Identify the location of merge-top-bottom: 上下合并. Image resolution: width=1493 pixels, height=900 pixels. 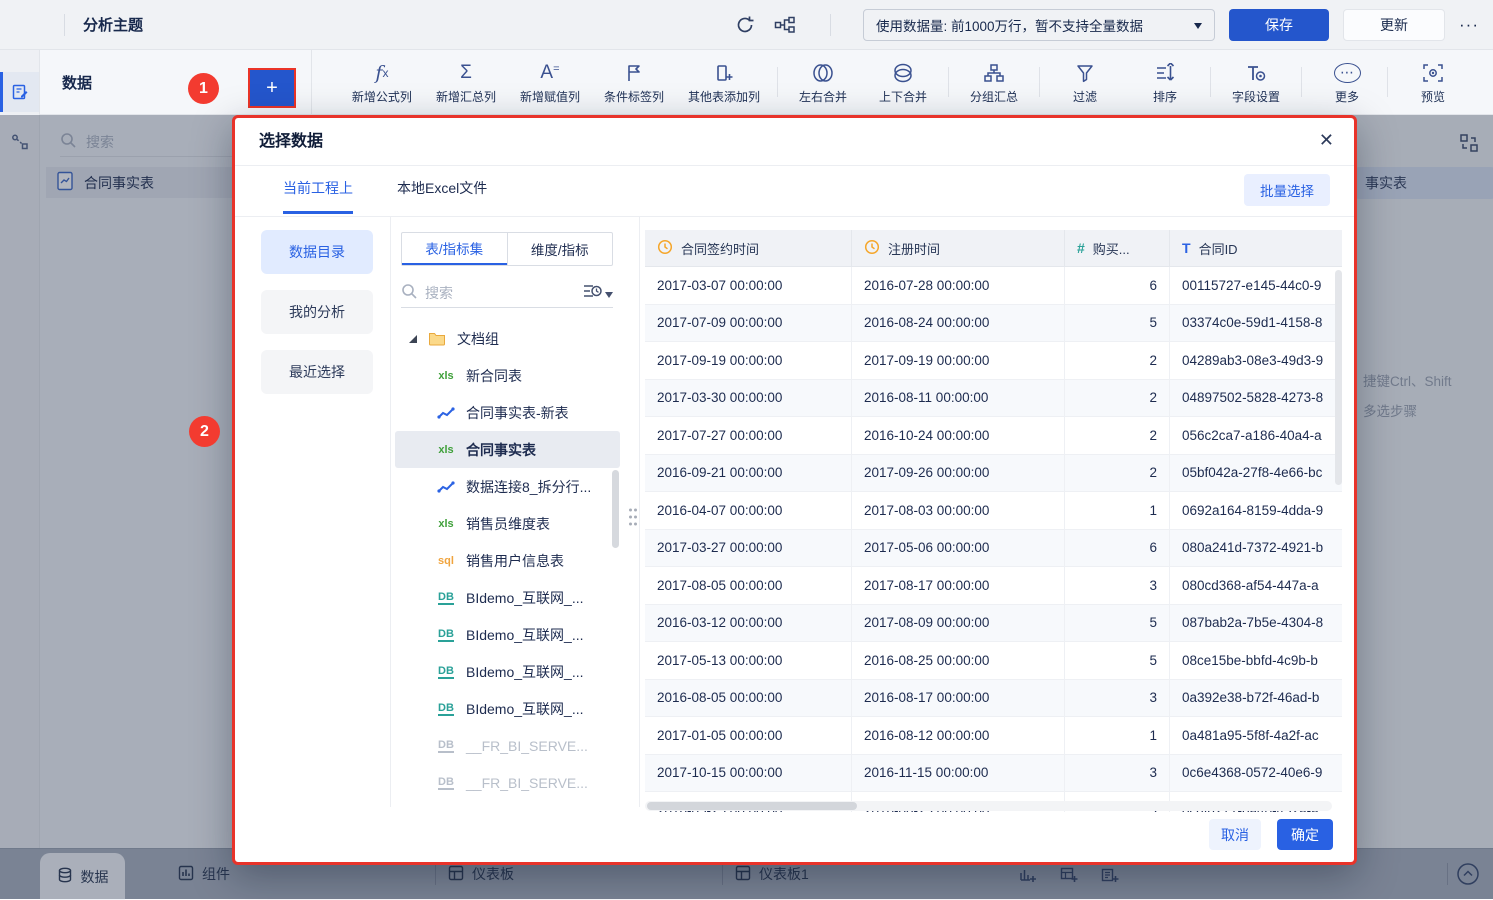
(903, 82).